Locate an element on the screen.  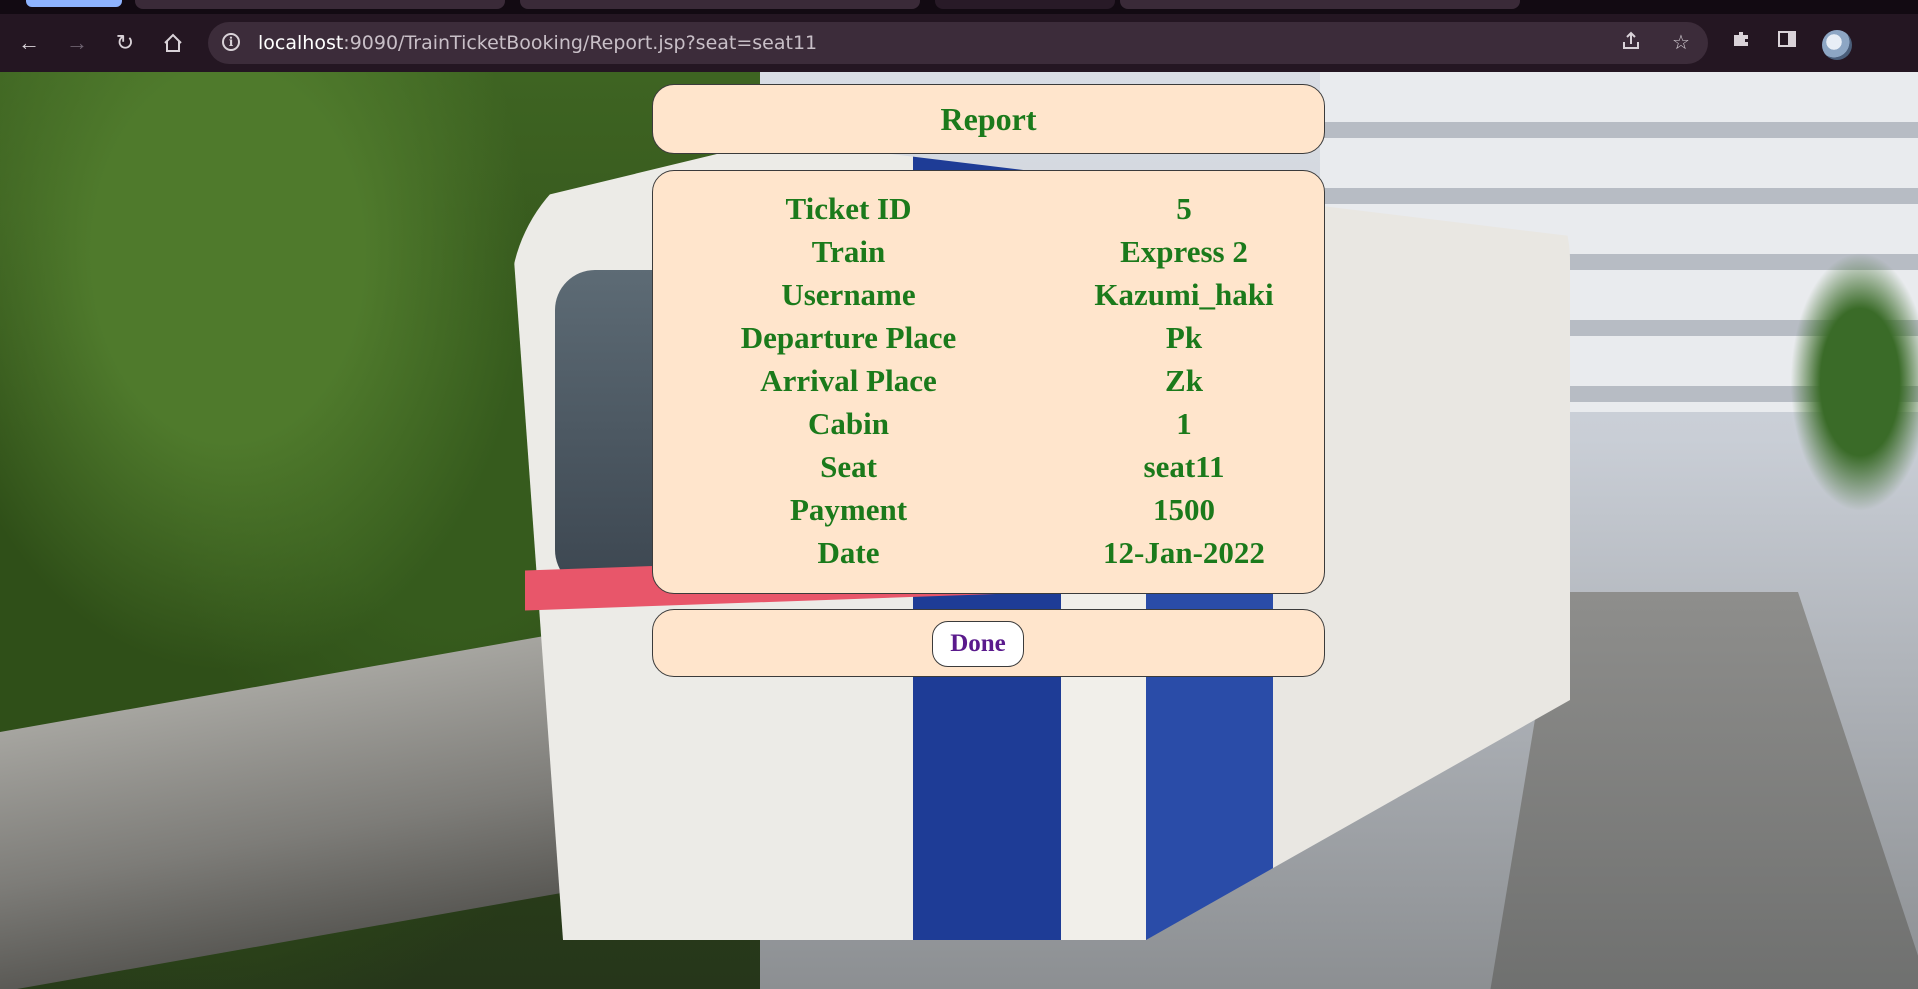
table-row: Seat seat11 is located at coordinates (988, 466).